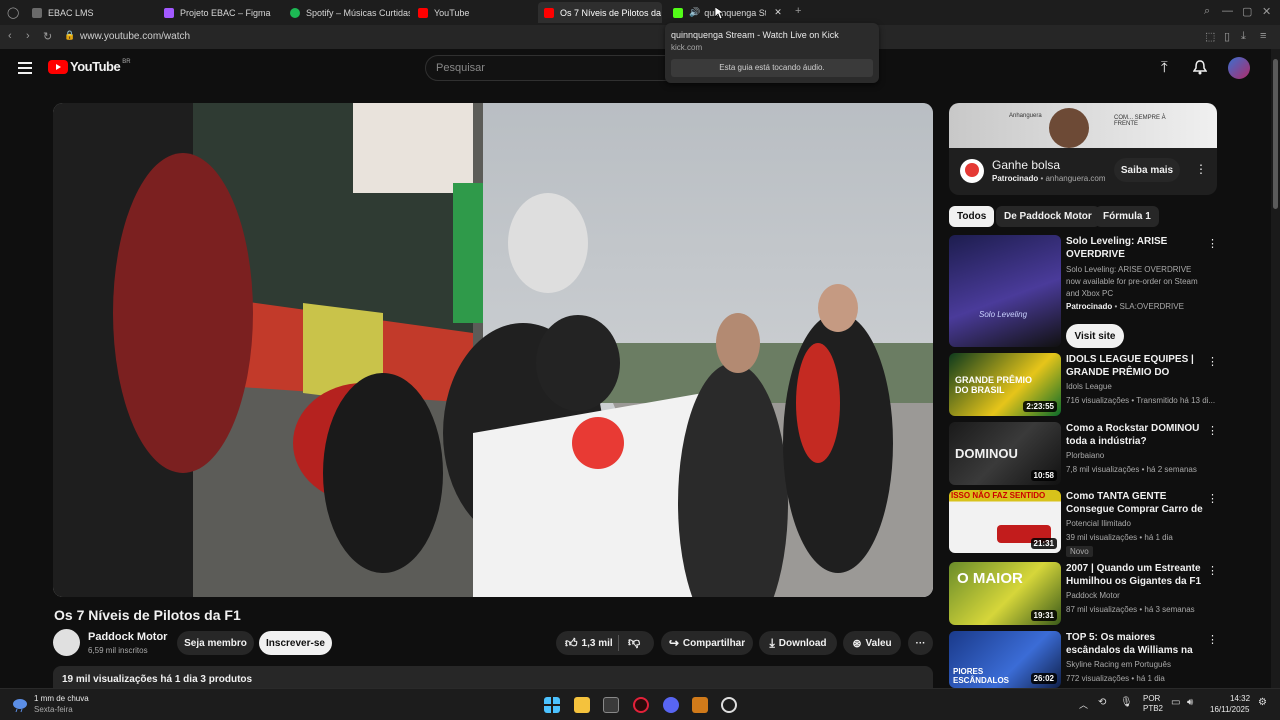 The image size is (1280, 720). What do you see at coordinates (1127, 216) in the screenshot?
I see `chip-formula1: Fórmula 1` at bounding box center [1127, 216].